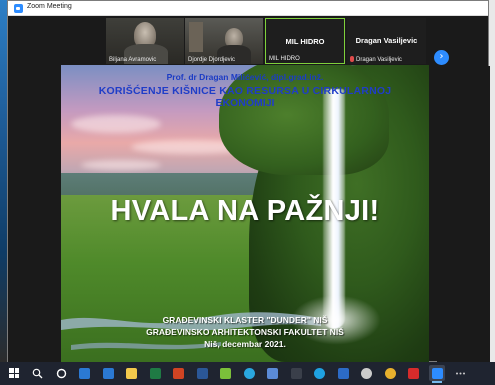  What do you see at coordinates (379, 60) in the screenshot?
I see `participant-name: Dragan Vasiljevic` at bounding box center [379, 60].